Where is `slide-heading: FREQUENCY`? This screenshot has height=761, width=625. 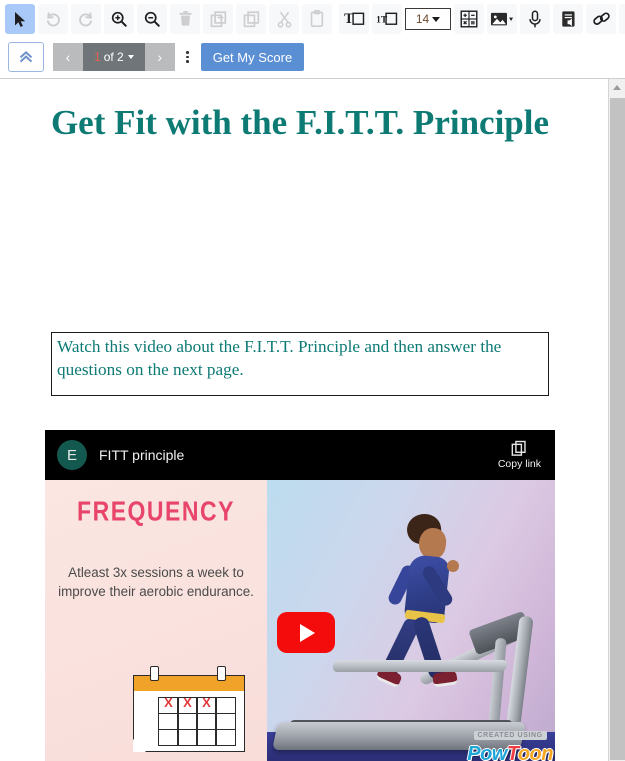 slide-heading: FREQUENCY is located at coordinates (156, 511).